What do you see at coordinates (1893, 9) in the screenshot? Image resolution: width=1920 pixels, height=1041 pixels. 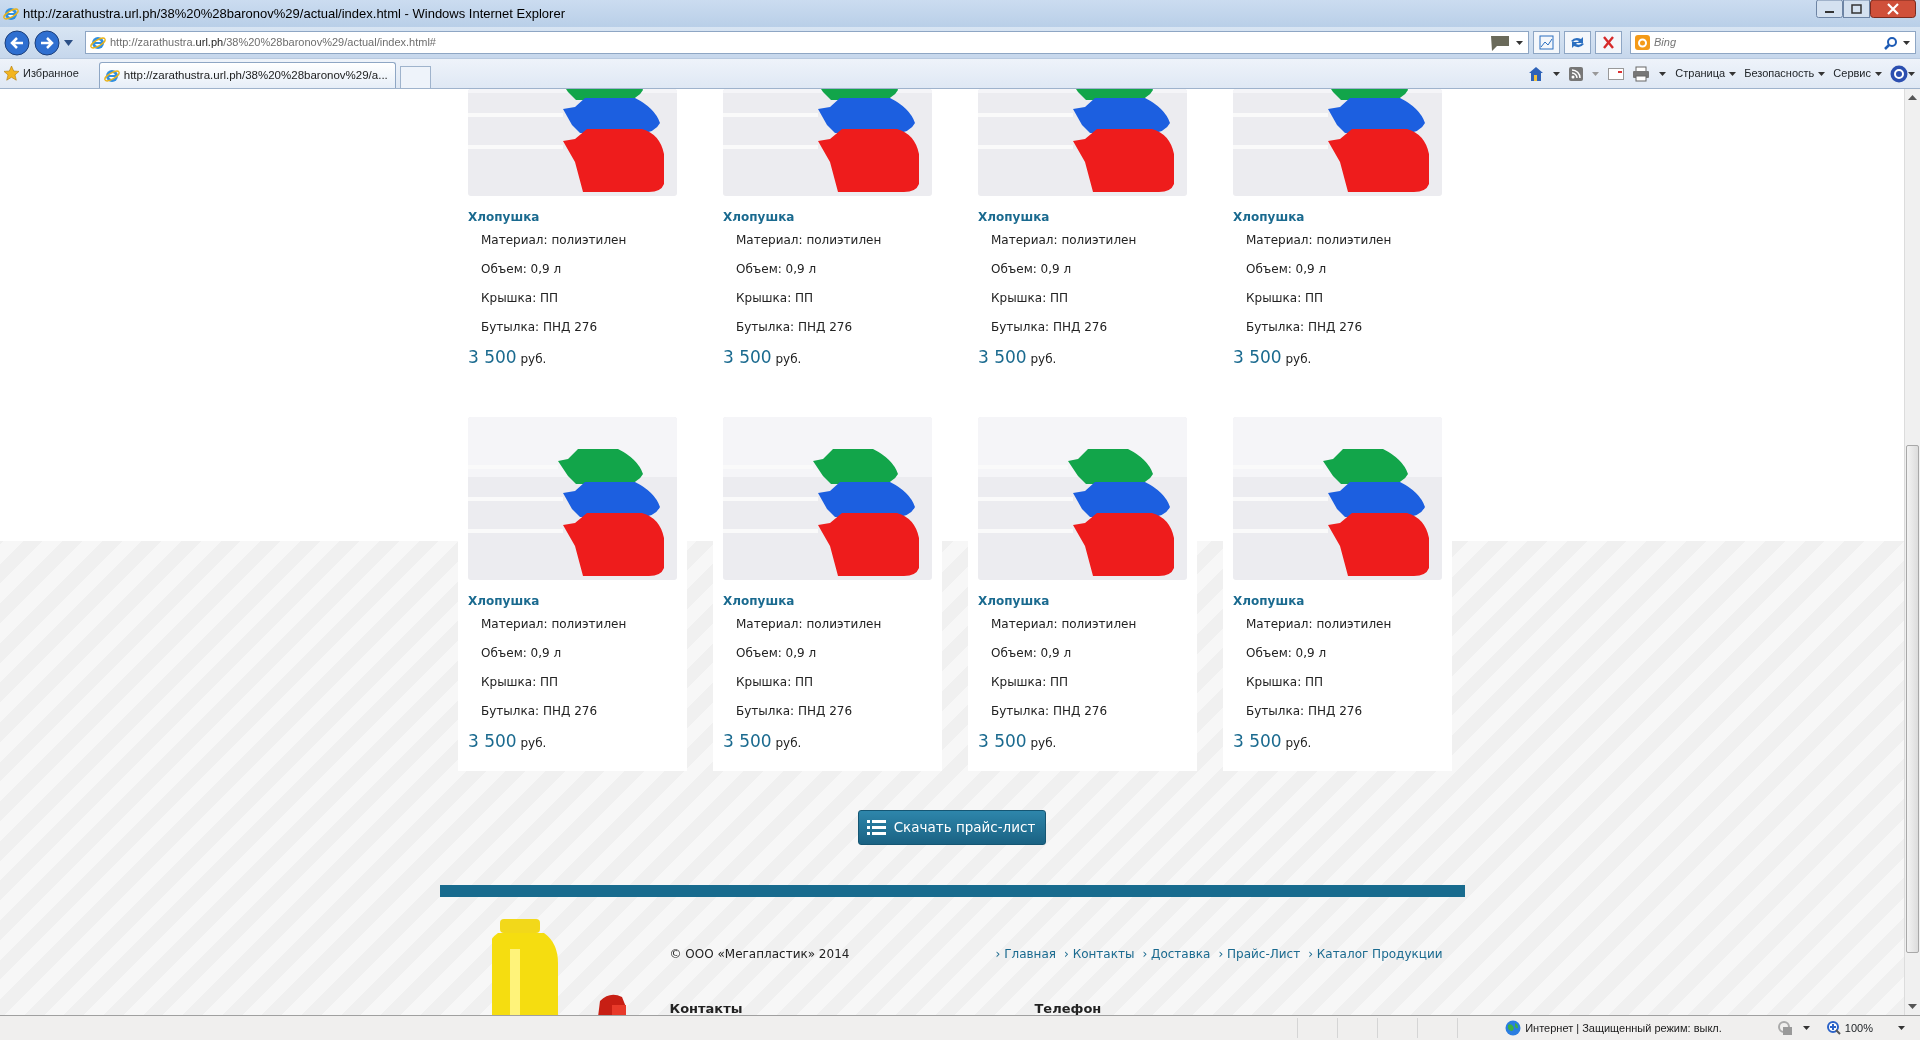 I see `close-button` at bounding box center [1893, 9].